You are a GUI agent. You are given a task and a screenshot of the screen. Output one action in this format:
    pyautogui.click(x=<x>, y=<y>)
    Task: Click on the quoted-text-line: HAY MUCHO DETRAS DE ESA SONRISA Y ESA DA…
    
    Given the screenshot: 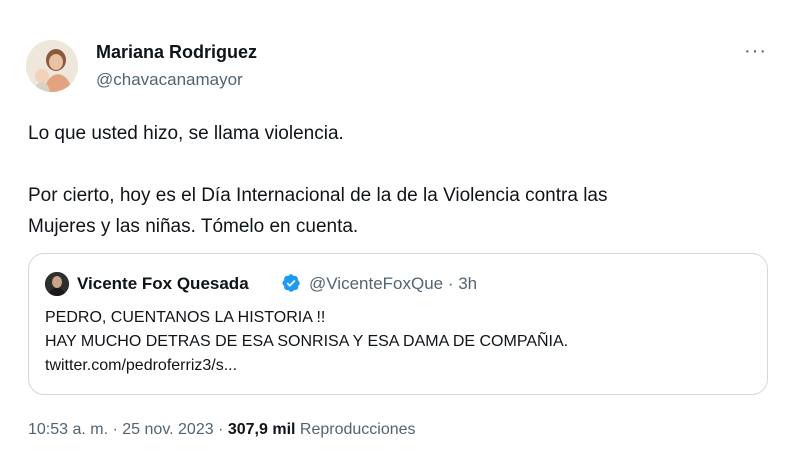 What is the action you would take?
    pyautogui.click(x=307, y=341)
    